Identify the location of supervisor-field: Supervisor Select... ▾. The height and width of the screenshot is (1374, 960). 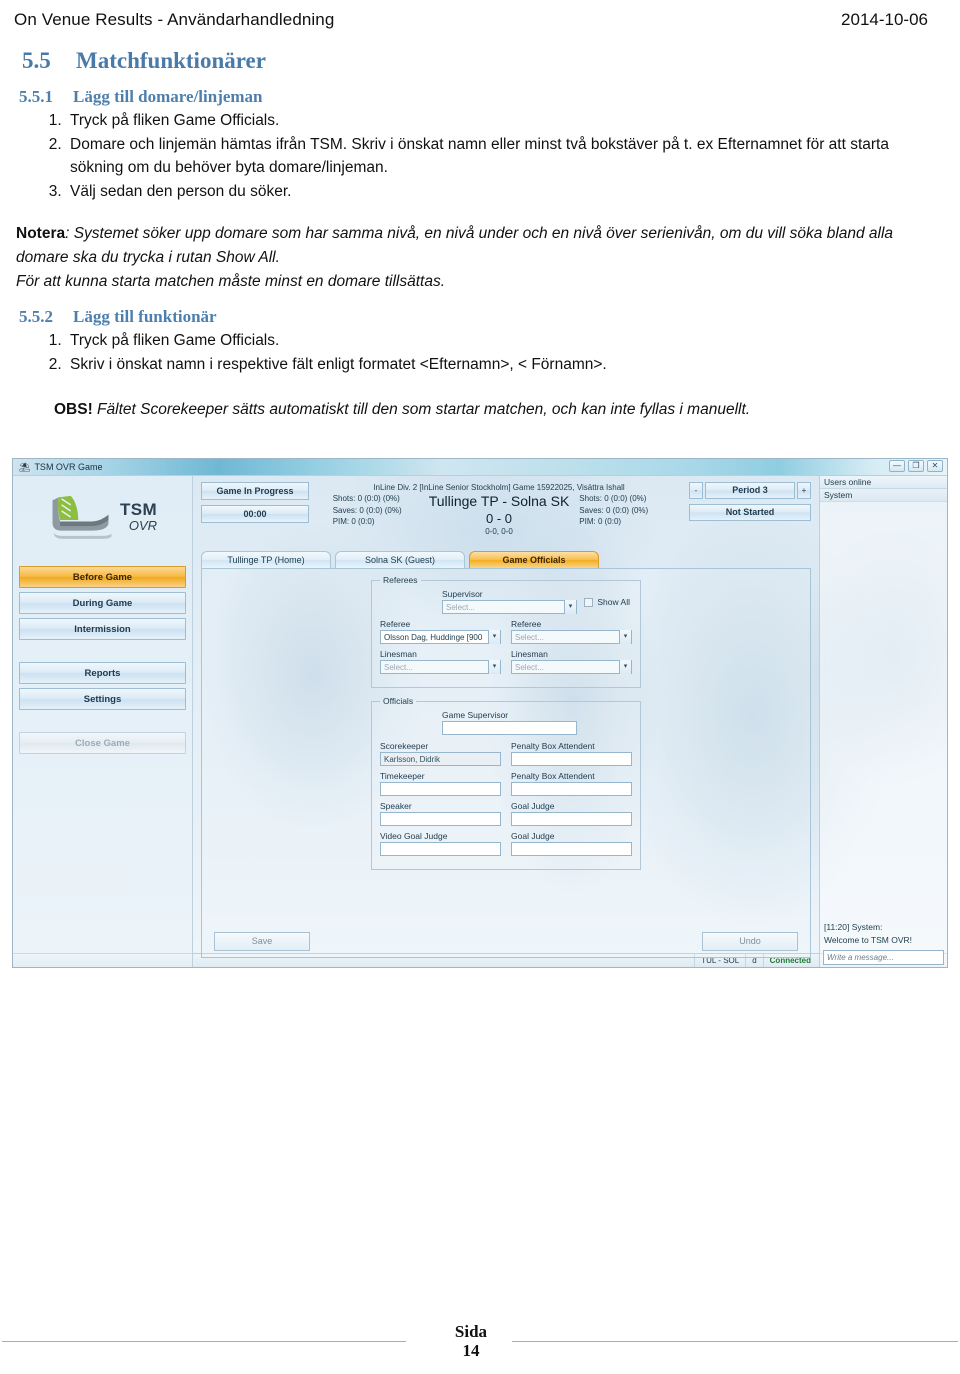
(509, 604).